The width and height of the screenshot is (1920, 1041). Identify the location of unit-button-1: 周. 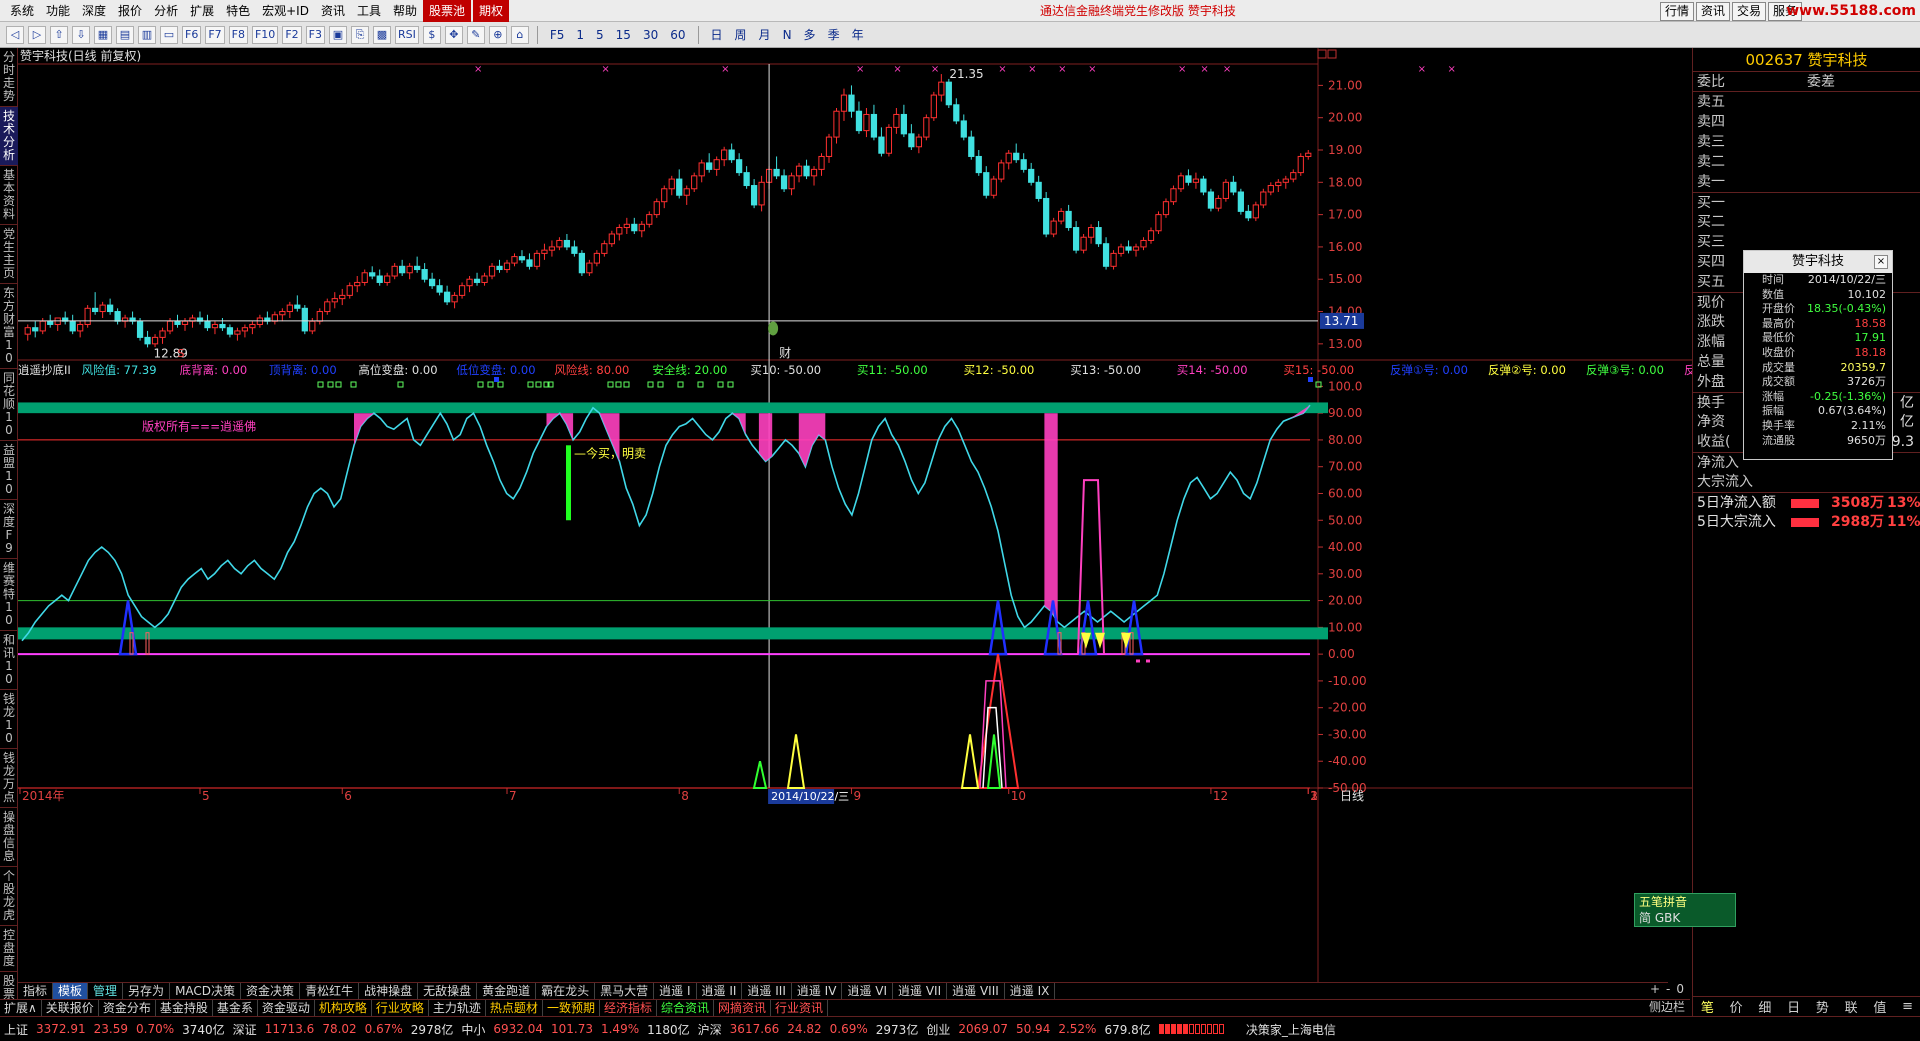
(741, 34).